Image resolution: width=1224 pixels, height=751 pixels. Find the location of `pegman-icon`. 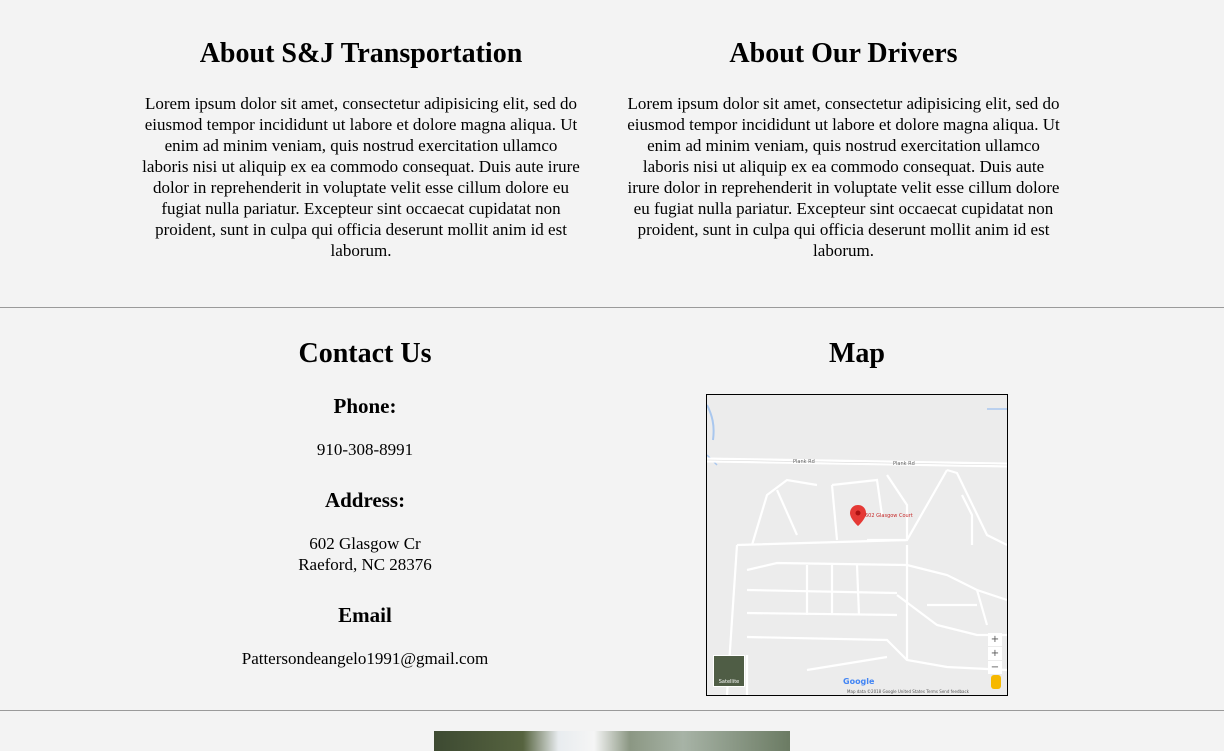

pegman-icon is located at coordinates (996, 682).